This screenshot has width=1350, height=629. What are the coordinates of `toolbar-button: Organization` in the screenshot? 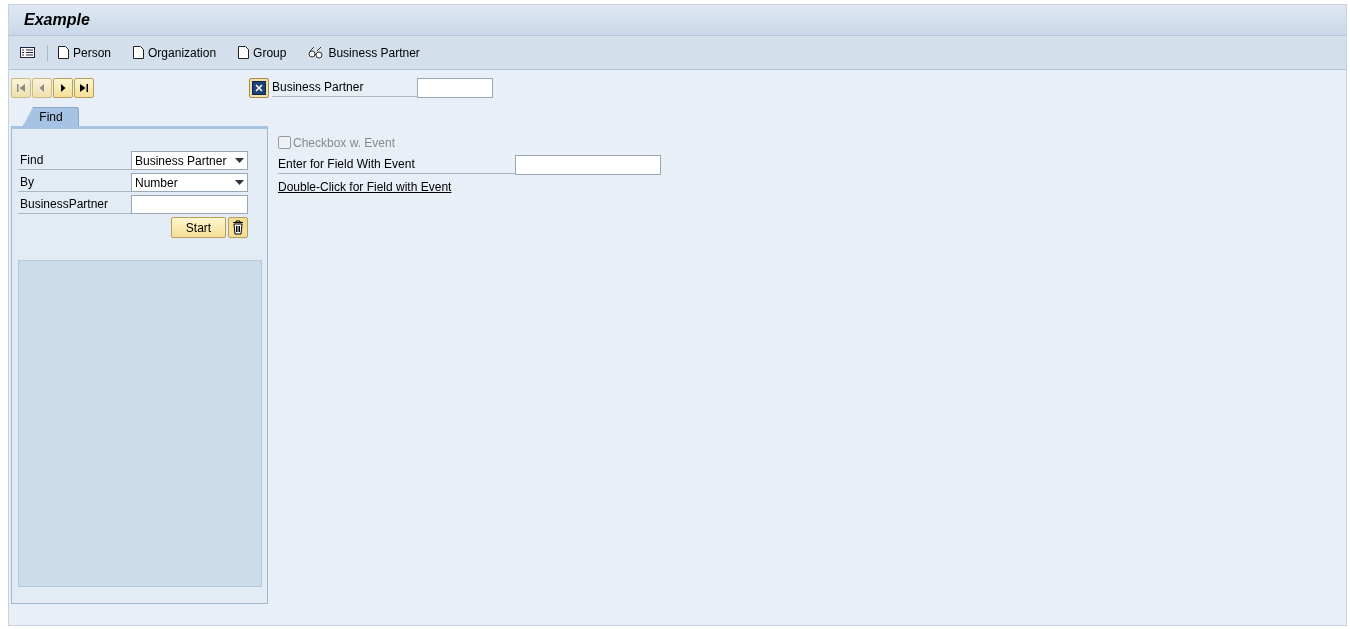 It's located at (175, 52).